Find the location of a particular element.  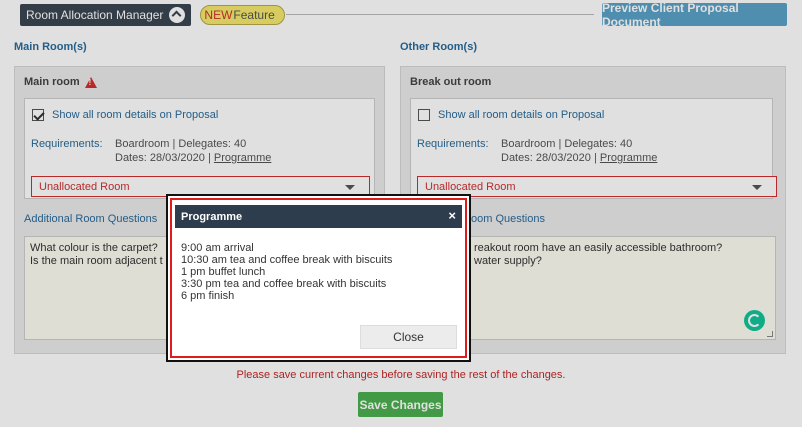

modal-close-button: Close is located at coordinates (408, 337).